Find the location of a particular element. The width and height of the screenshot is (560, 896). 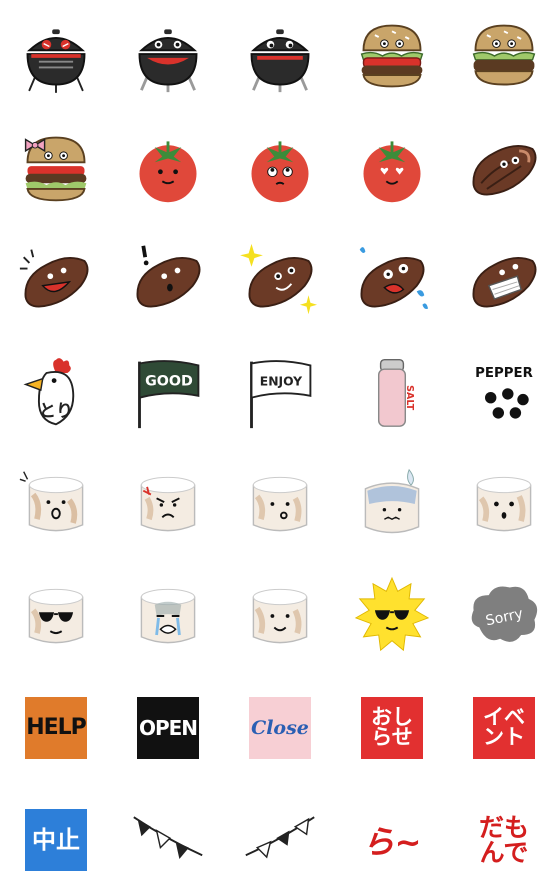

chicken-icon: とり is located at coordinates (49, 392).